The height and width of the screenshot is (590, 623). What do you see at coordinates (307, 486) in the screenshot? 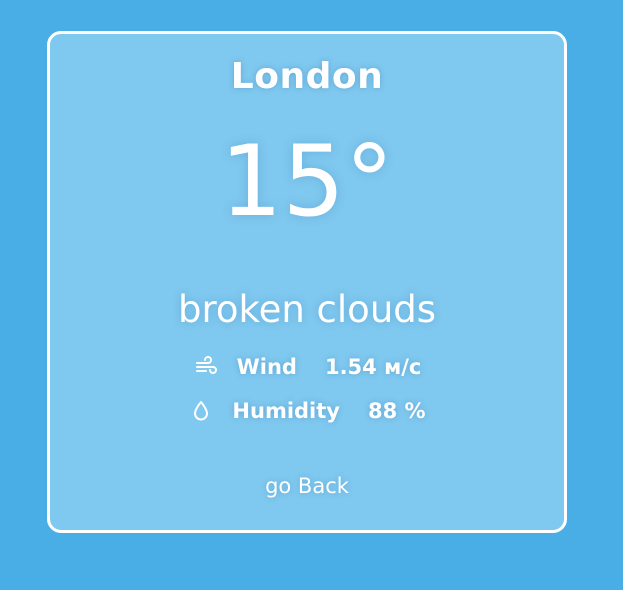
I see `go-back-link: go Back` at bounding box center [307, 486].